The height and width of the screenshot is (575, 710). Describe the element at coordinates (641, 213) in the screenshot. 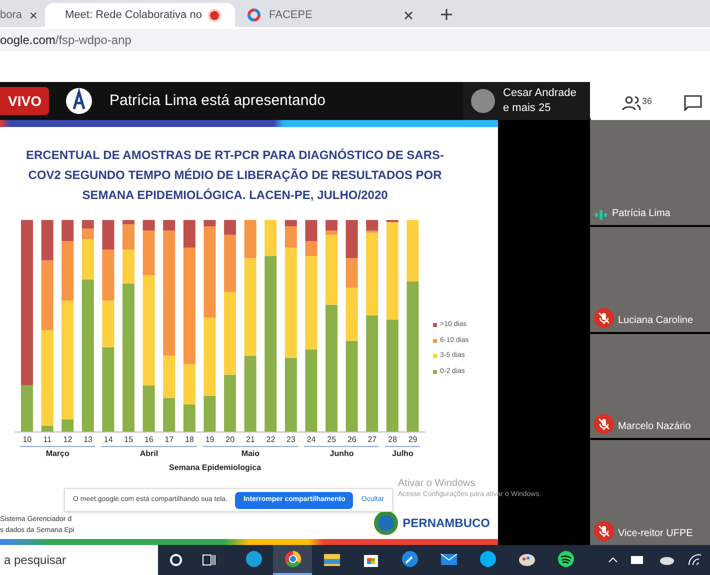

I see `participant-name: Patrícia Lima` at that location.